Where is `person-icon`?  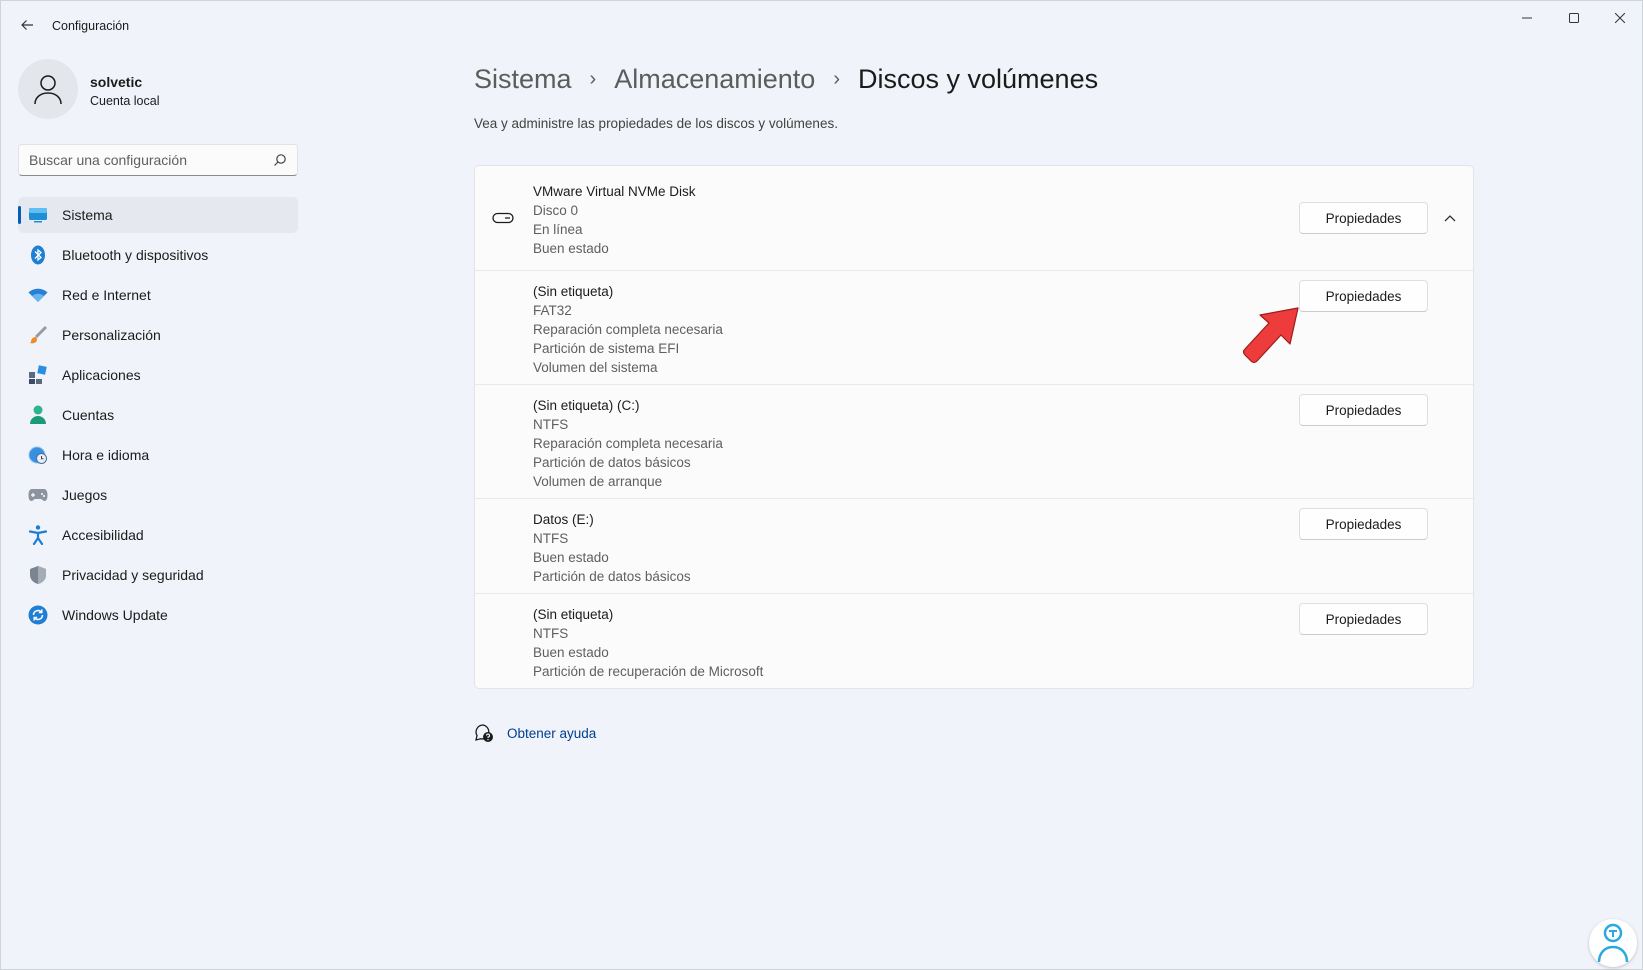
person-icon is located at coordinates (38, 415).